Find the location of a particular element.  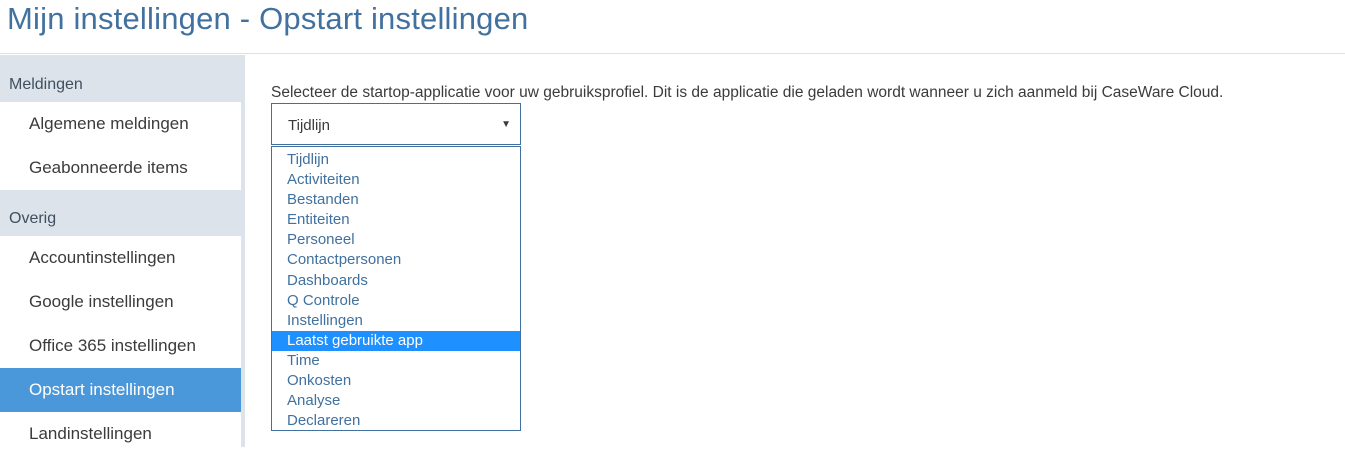

dropdown-option-dashboards: Dashboards is located at coordinates (396, 281).